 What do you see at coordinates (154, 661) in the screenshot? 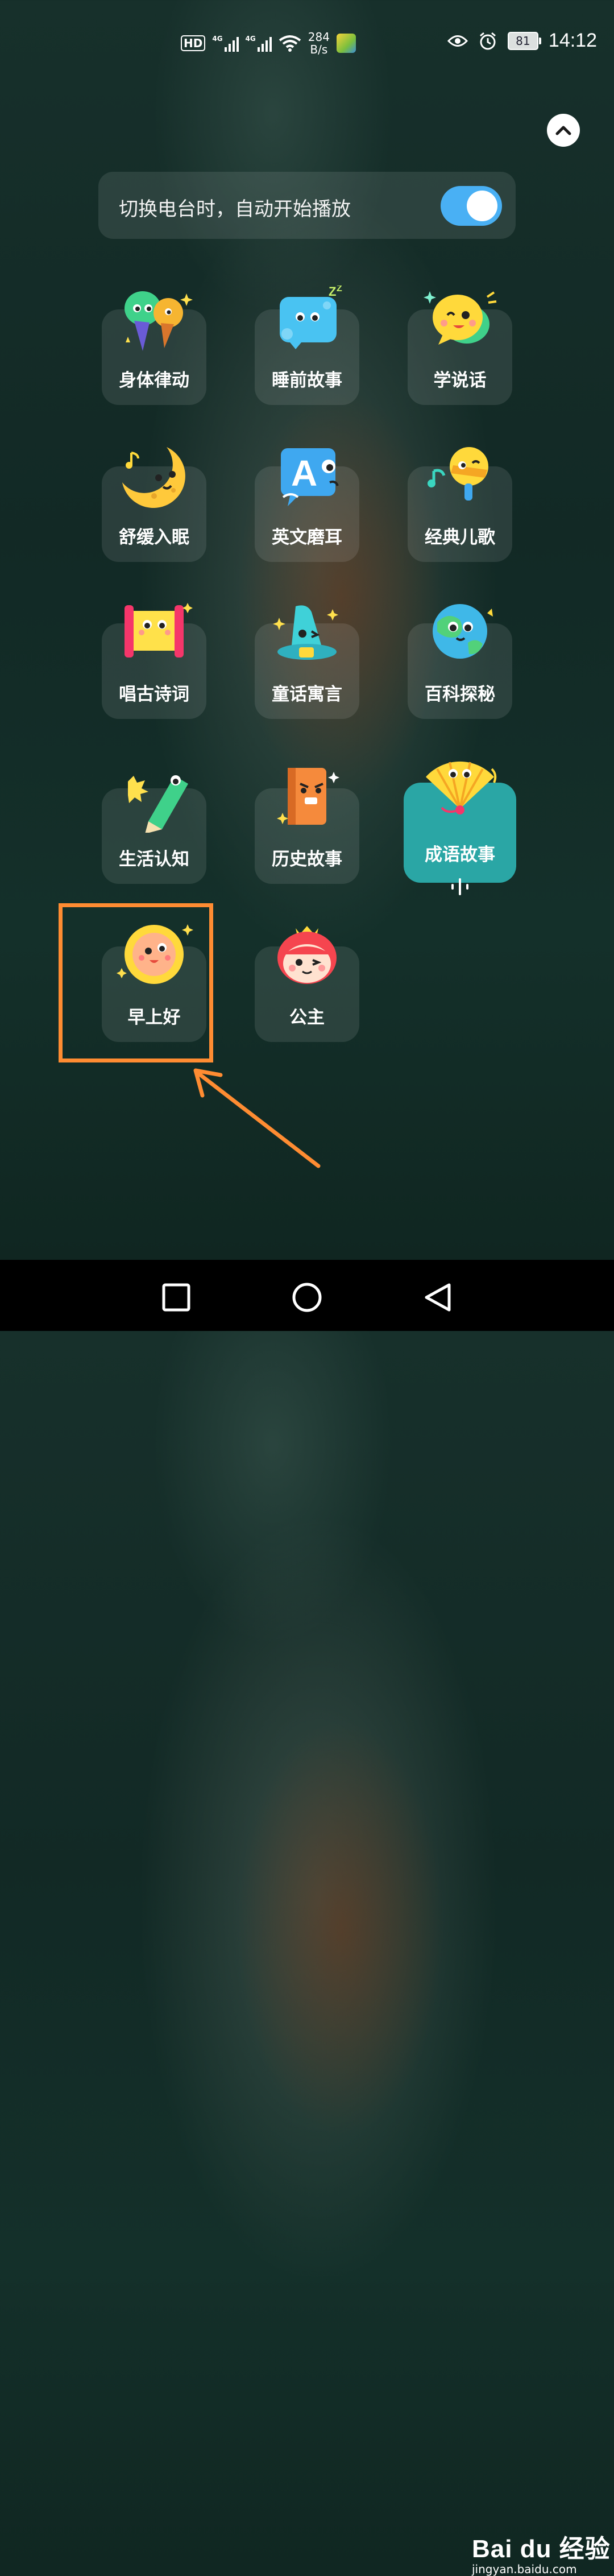
I see `station-tile-ancient-poems: 唱古诗词` at bounding box center [154, 661].